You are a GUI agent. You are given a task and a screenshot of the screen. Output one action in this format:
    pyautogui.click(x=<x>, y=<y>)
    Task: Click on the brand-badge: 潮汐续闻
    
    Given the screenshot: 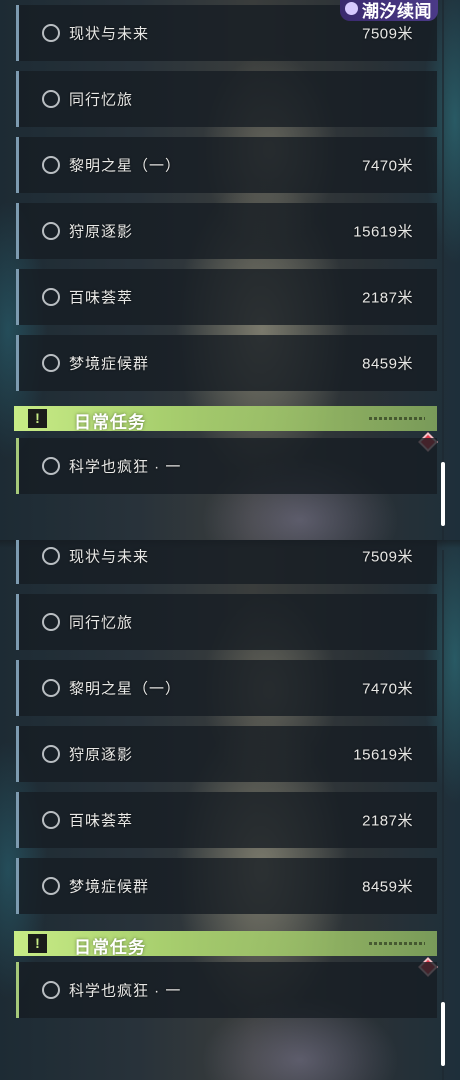 What is the action you would take?
    pyautogui.click(x=389, y=10)
    